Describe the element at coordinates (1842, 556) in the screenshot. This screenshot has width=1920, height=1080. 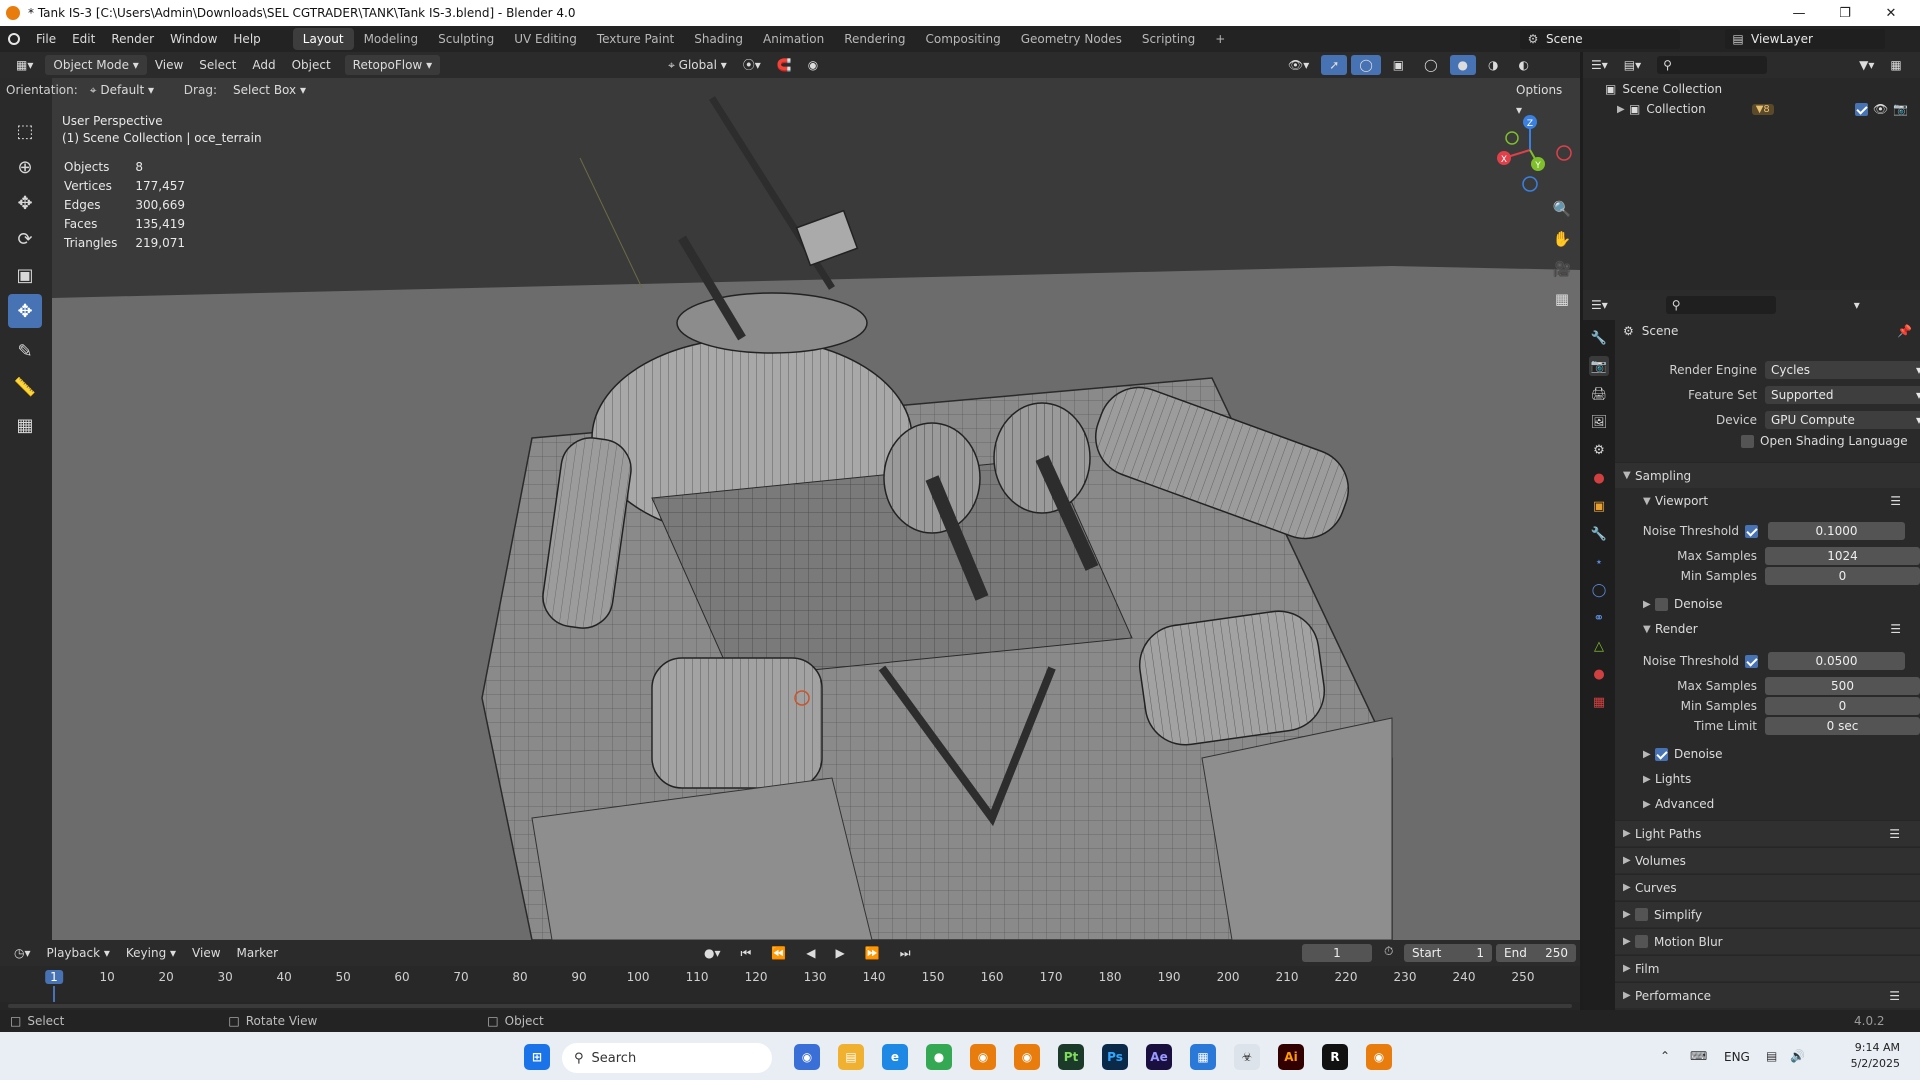
I see `vp-max-field: 1024` at that location.